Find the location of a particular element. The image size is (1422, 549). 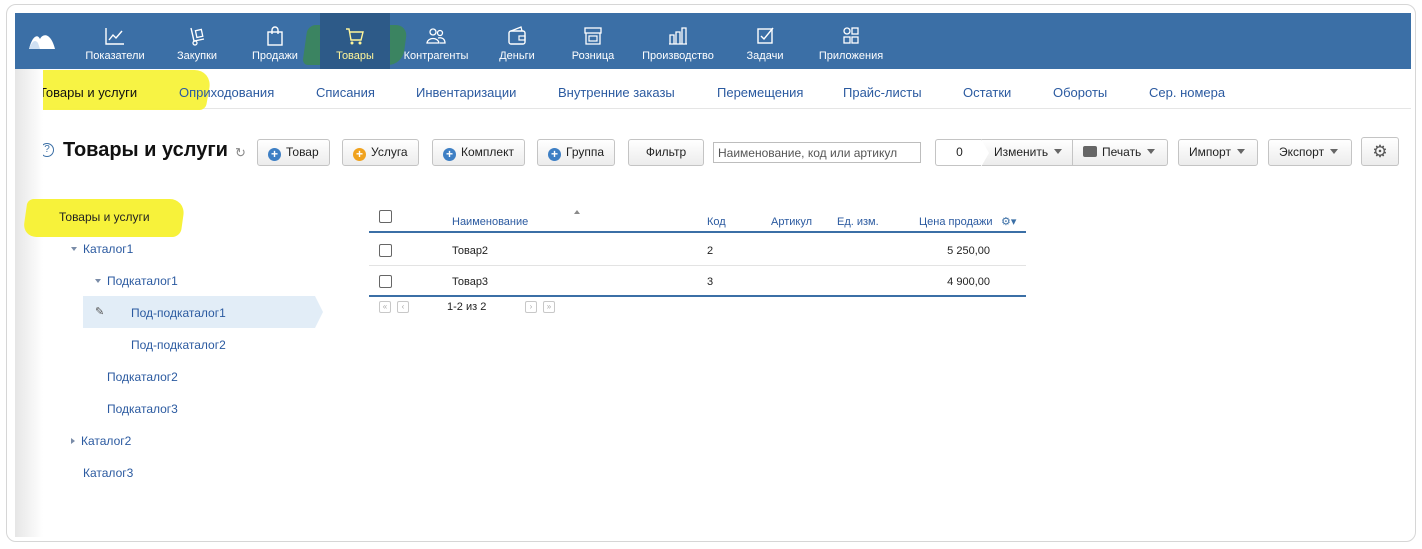

nav-item-indicators: Показатели is located at coordinates (115, 41).